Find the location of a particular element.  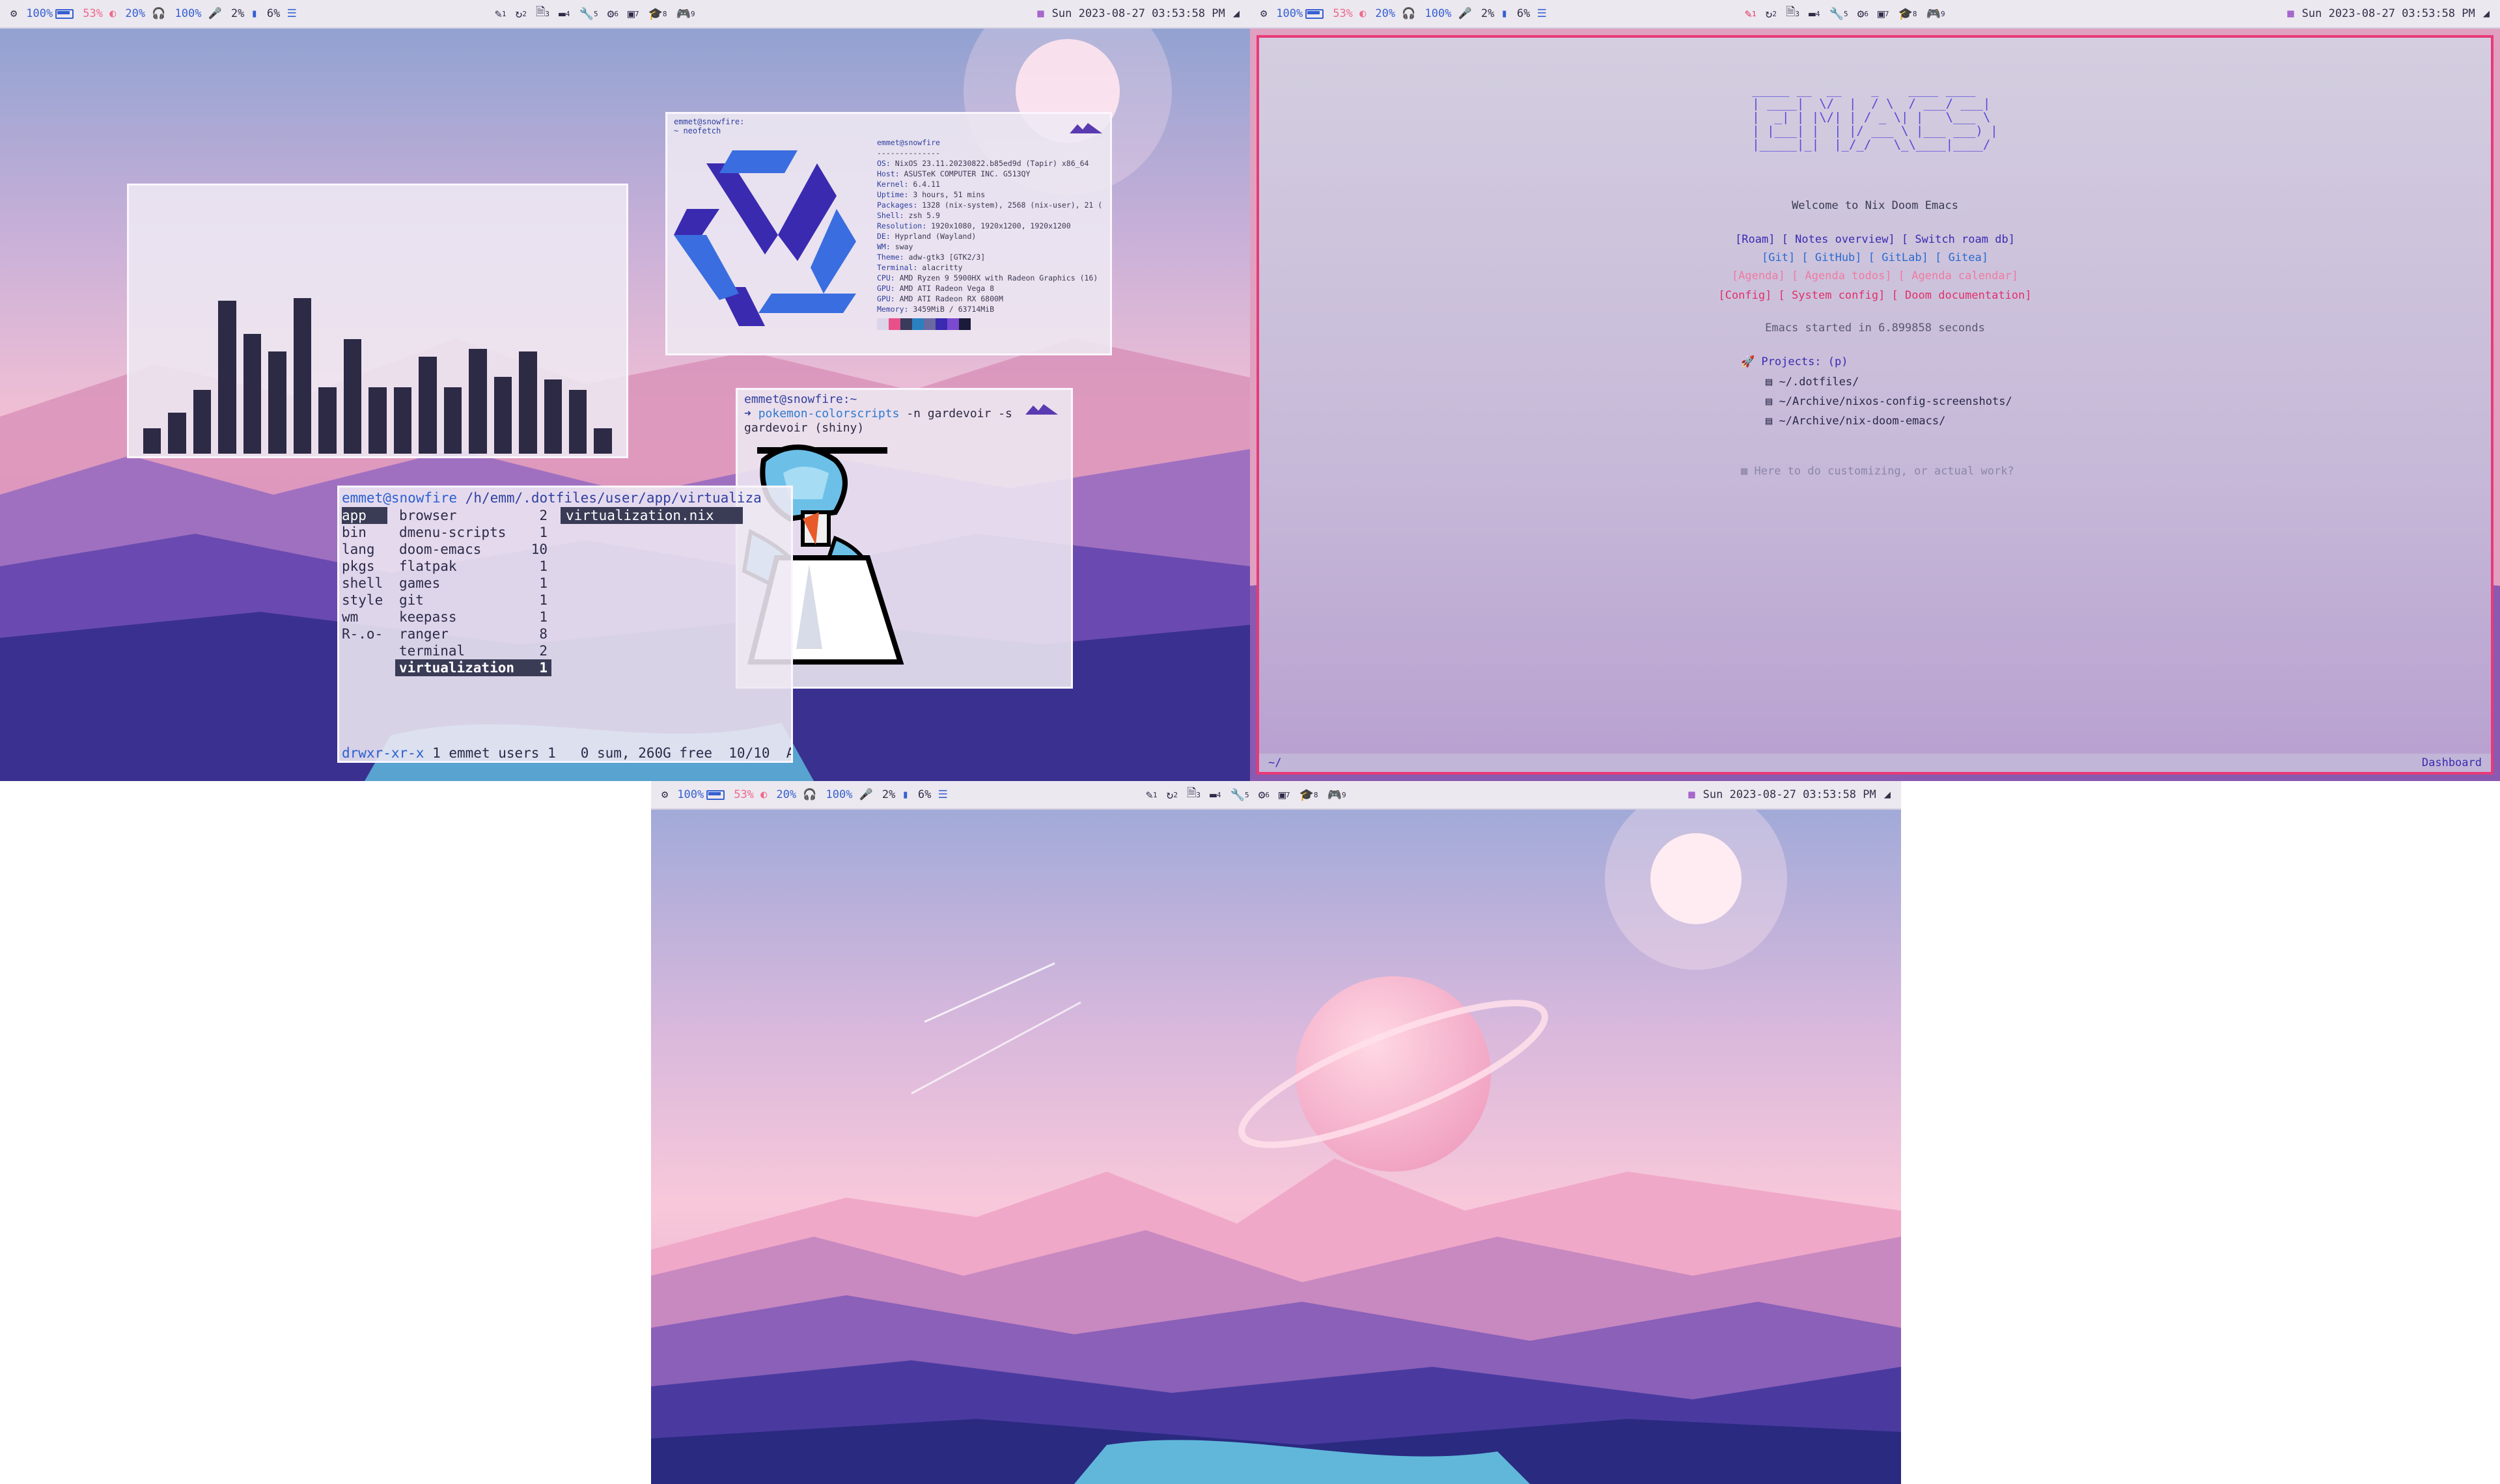

signal-icon: ◢ is located at coordinates (1887, 794).